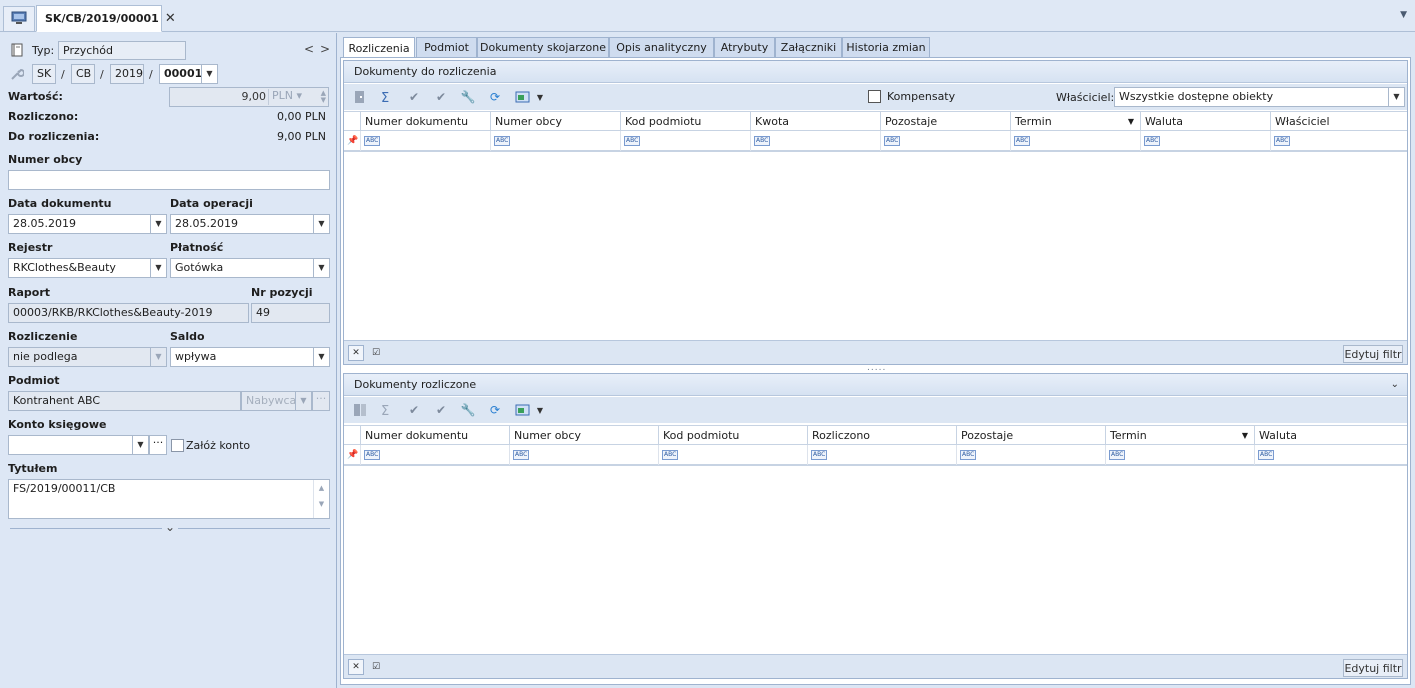 Image resolution: width=1415 pixels, height=688 pixels. I want to click on column-header: Rozliczono, so click(881, 435).